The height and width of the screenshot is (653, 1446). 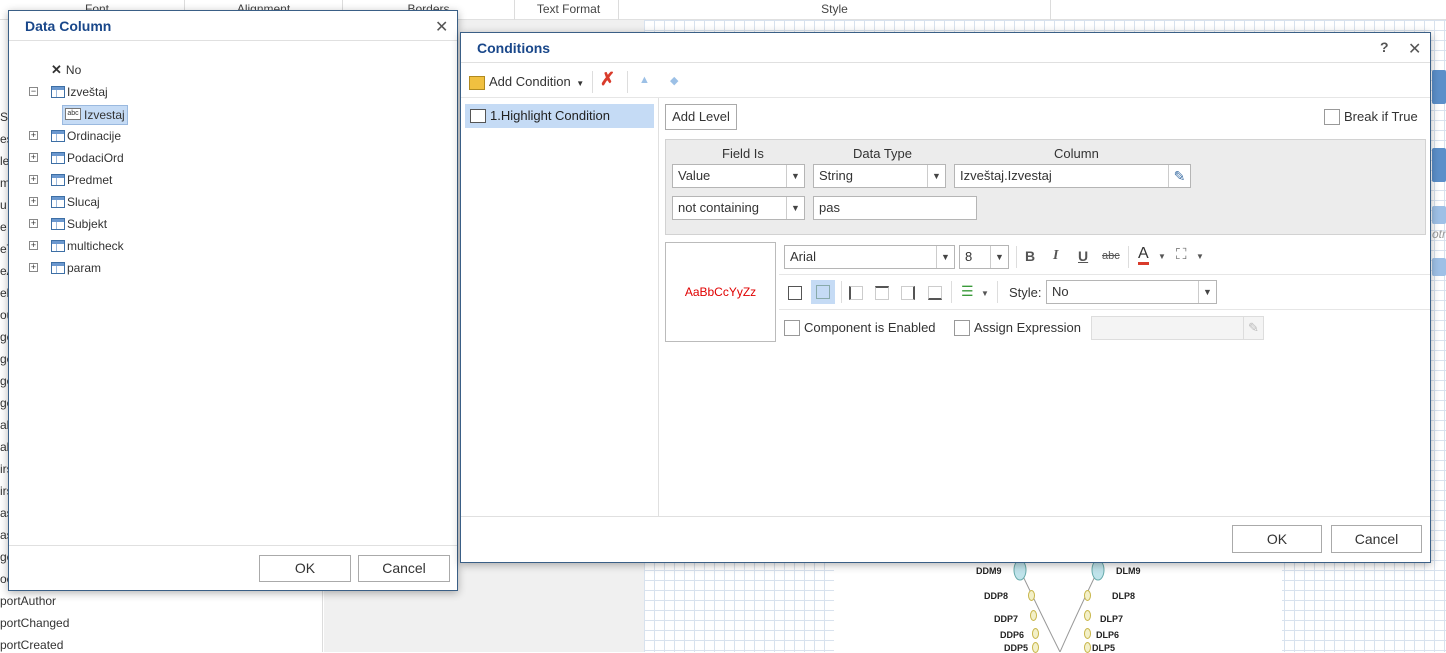 What do you see at coordinates (28, 601) in the screenshot?
I see `dictionary-item: portAuthor` at bounding box center [28, 601].